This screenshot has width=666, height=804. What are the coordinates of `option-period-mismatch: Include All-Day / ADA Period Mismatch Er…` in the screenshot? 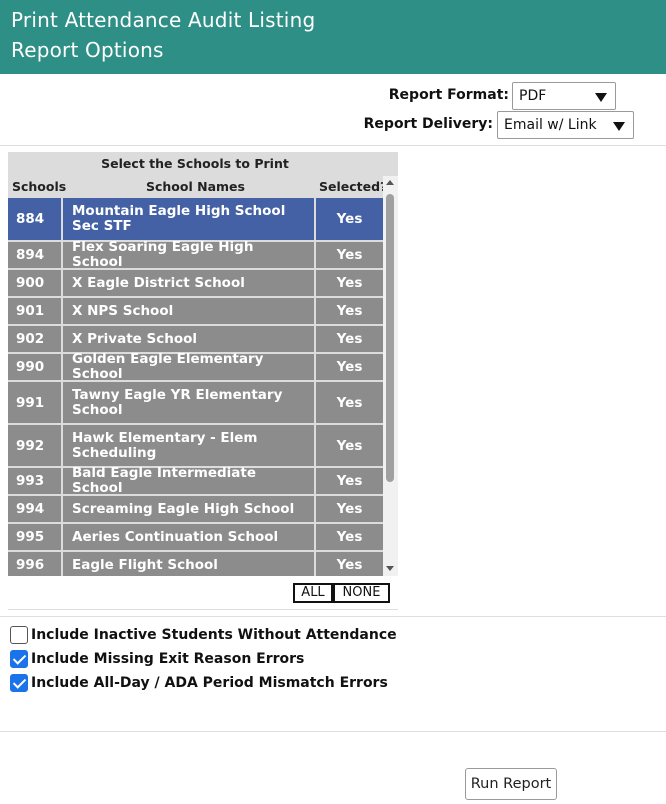 It's located at (199, 683).